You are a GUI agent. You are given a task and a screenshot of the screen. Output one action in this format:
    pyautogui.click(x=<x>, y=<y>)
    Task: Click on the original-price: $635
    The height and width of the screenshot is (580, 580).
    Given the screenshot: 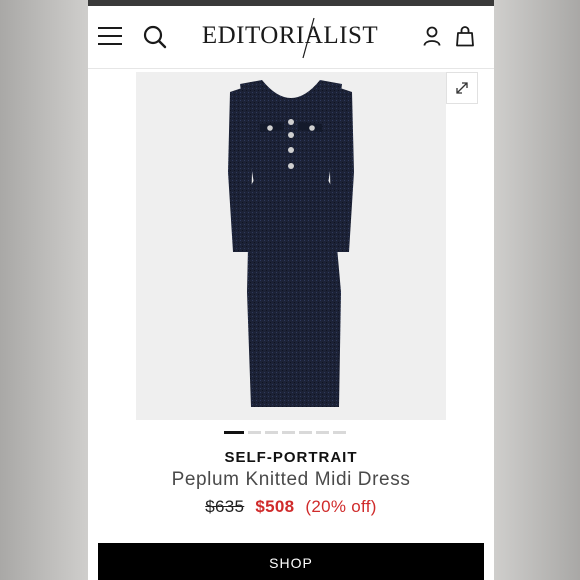 What is the action you would take?
    pyautogui.click(x=225, y=506)
    